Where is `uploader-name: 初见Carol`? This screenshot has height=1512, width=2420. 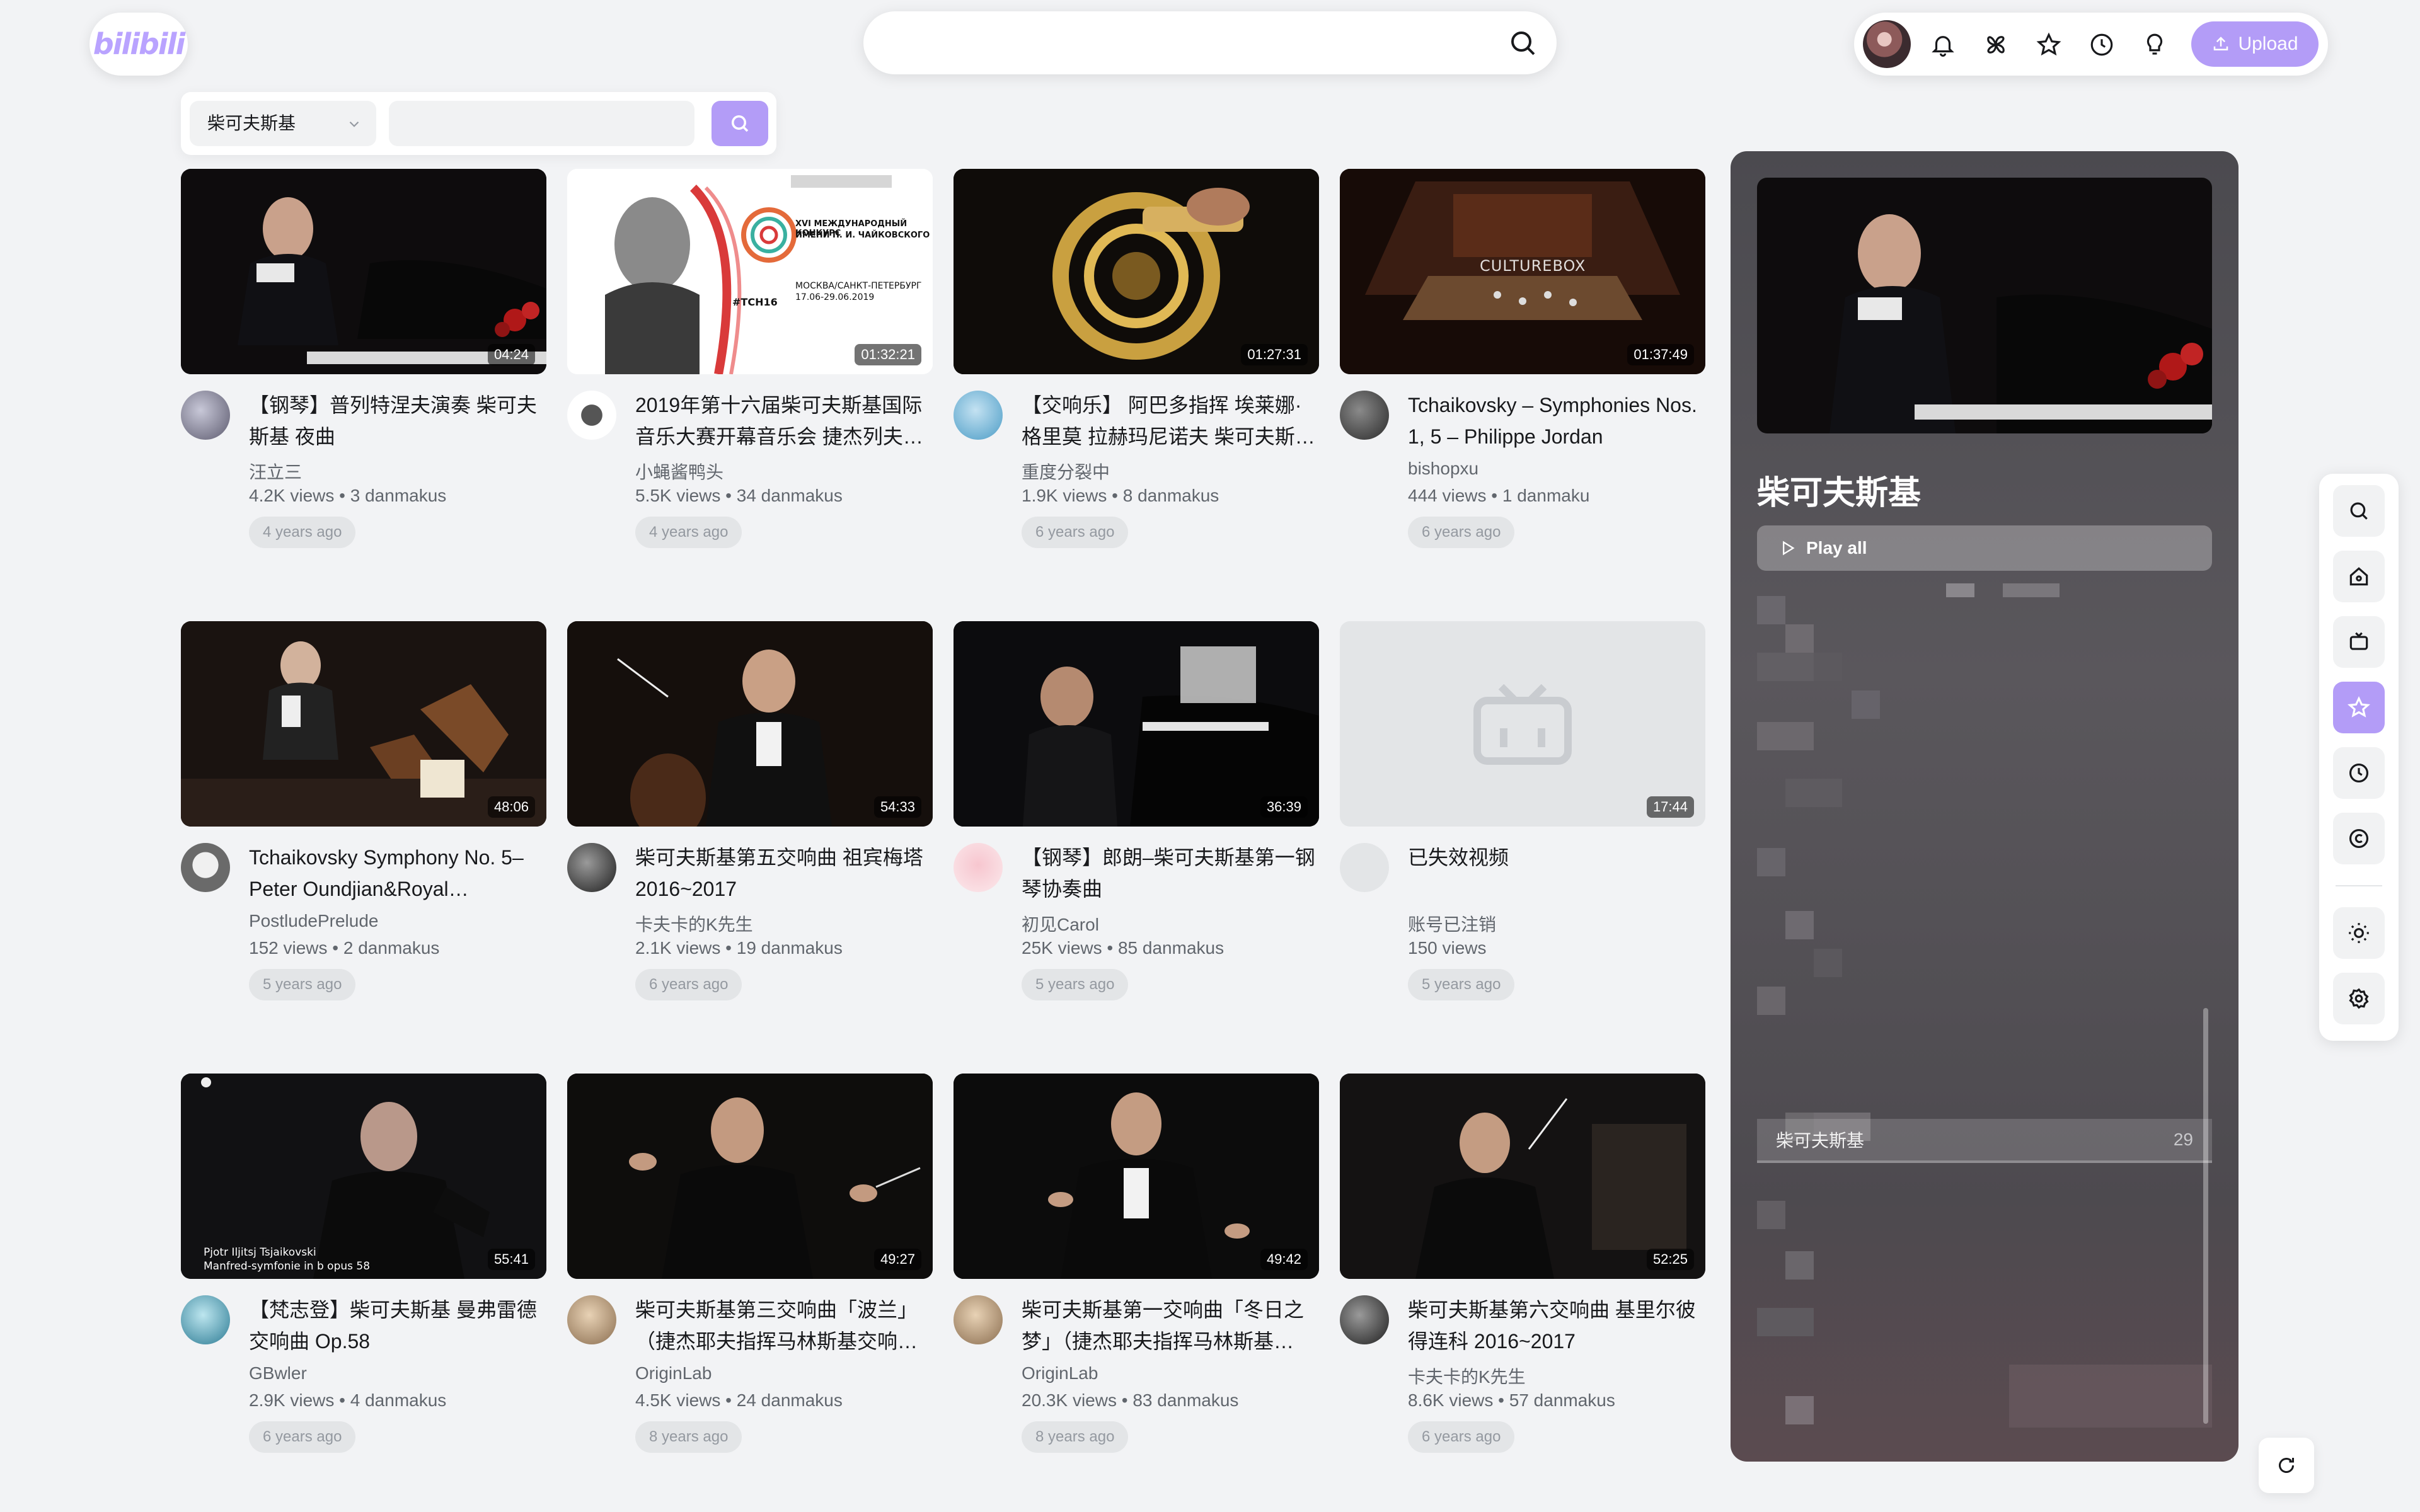 uploader-name: 初见Carol is located at coordinates (1060, 923).